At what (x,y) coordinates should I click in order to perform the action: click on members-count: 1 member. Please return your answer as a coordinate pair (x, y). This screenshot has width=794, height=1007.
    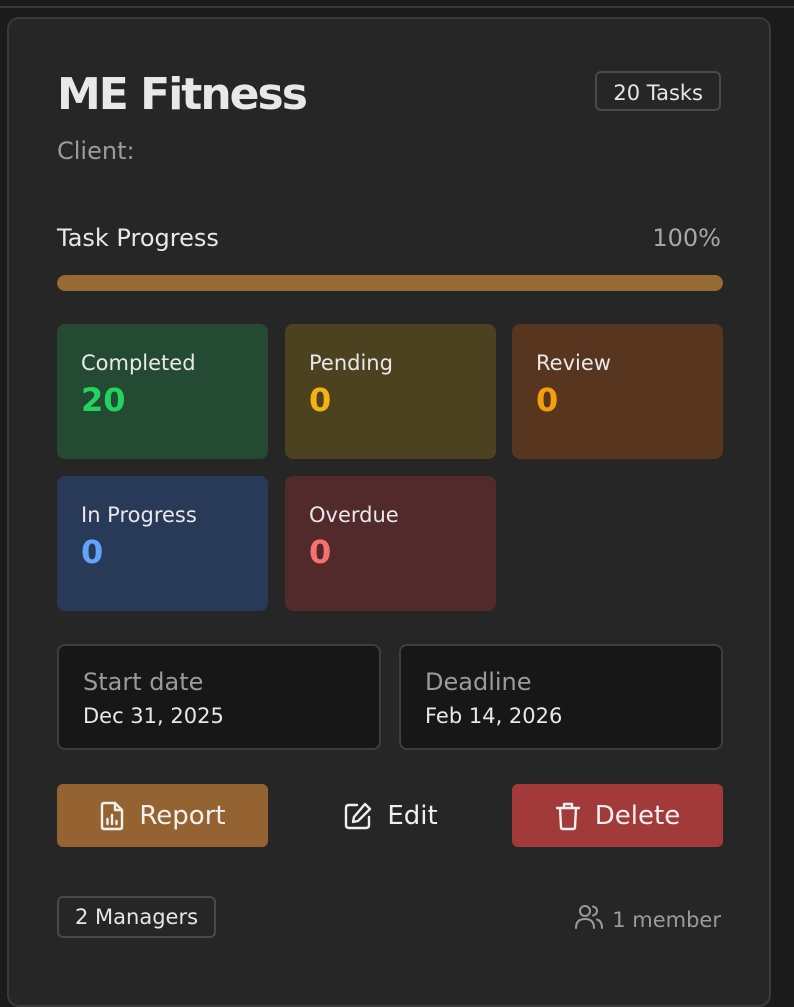
    Looking at the image, I should click on (647, 919).